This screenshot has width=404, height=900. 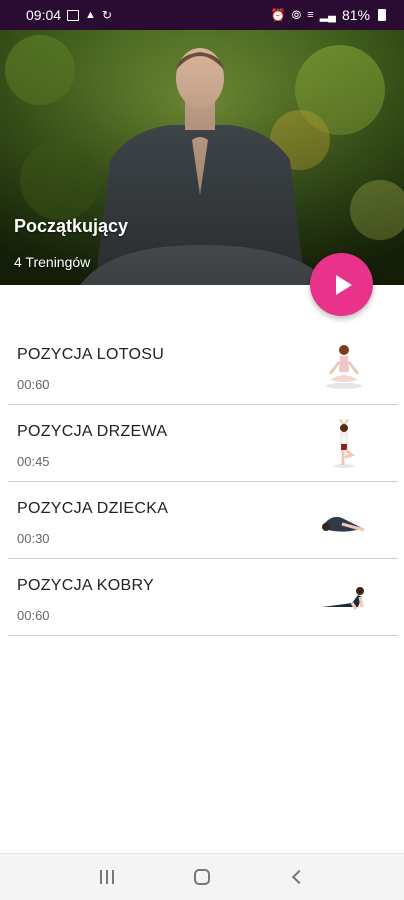 I want to click on home-icon, so click(x=201, y=877).